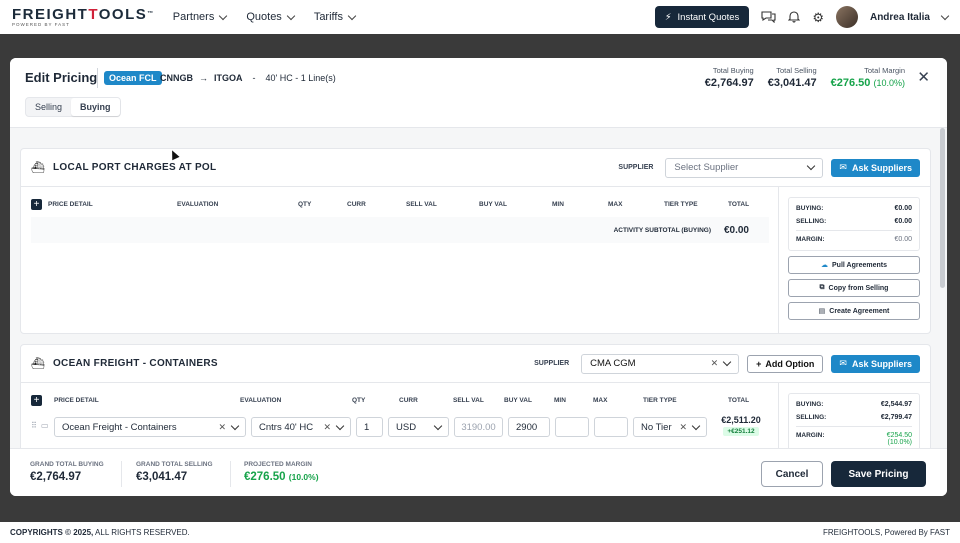 The height and width of the screenshot is (543, 960). I want to click on footer-brand: FREIGHTOOLS, Powered By FAST, so click(886, 532).